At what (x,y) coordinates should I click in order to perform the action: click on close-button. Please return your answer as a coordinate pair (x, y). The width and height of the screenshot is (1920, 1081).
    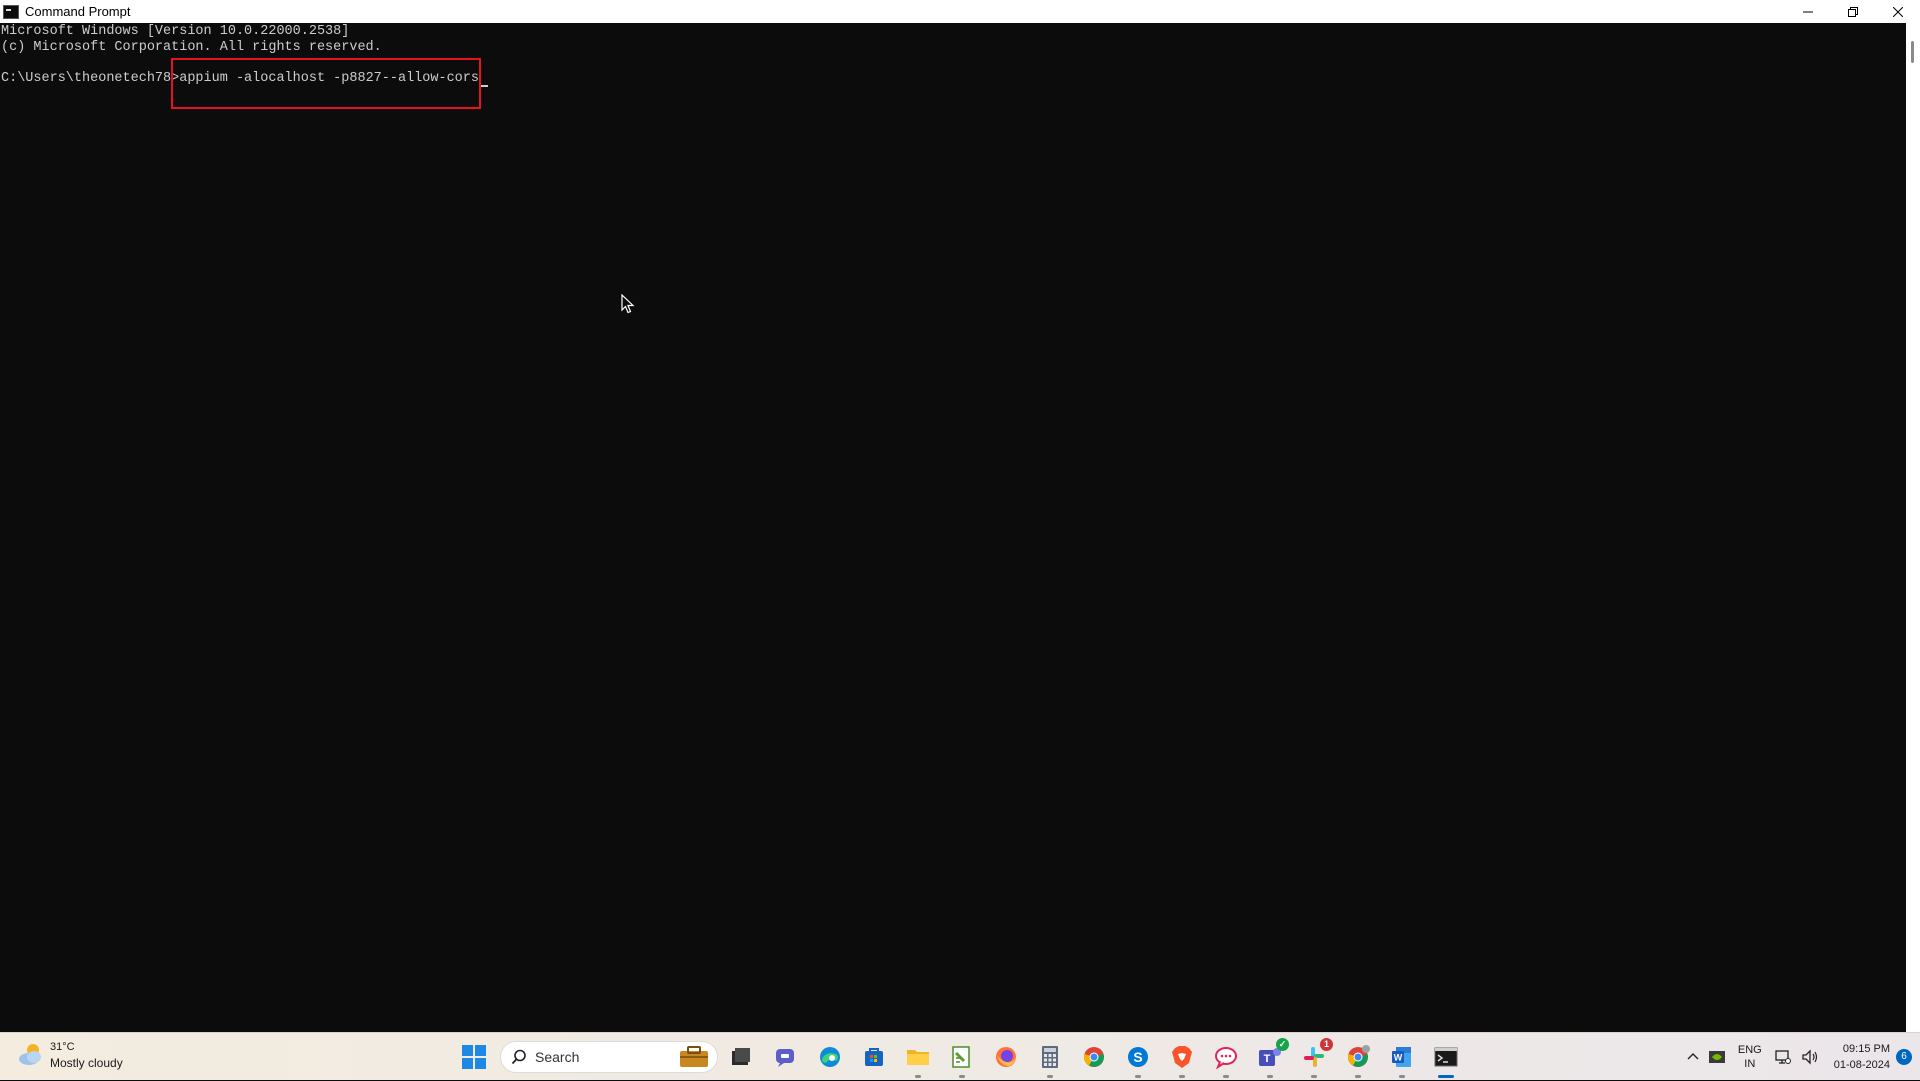
    Looking at the image, I should click on (1897, 11).